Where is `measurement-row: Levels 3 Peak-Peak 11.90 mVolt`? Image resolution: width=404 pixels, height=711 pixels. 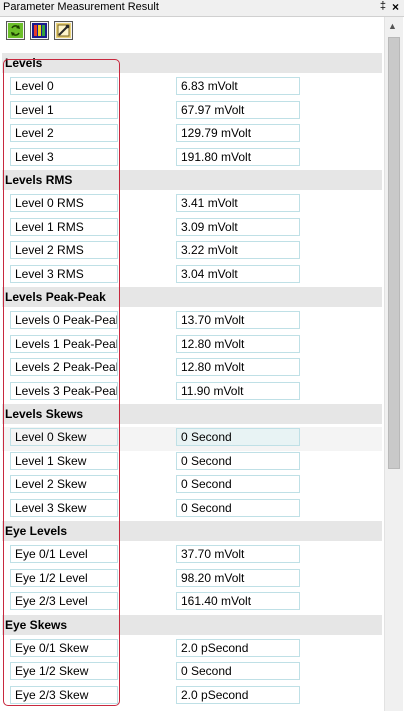 measurement-row: Levels 3 Peak-Peak 11.90 mVolt is located at coordinates (192, 393).